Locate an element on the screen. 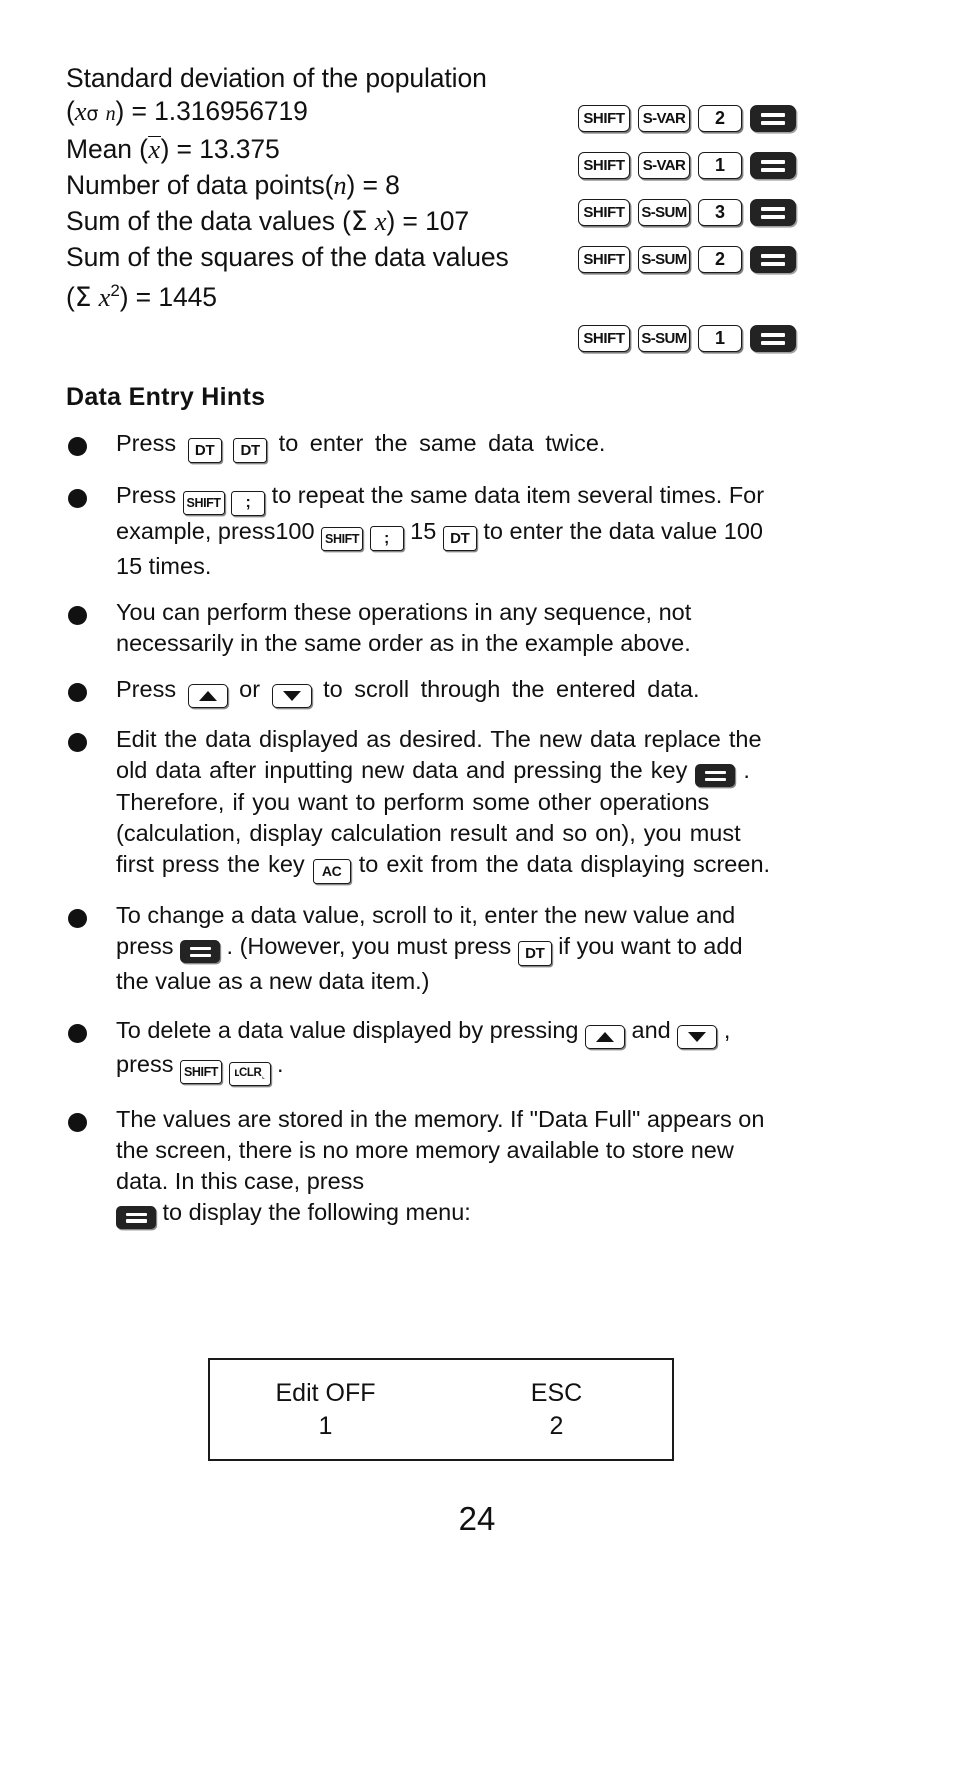 The height and width of the screenshot is (1789, 954). result-formula-std-dev: (xσ n) = 1.316956719 is located at coordinates (187, 111).